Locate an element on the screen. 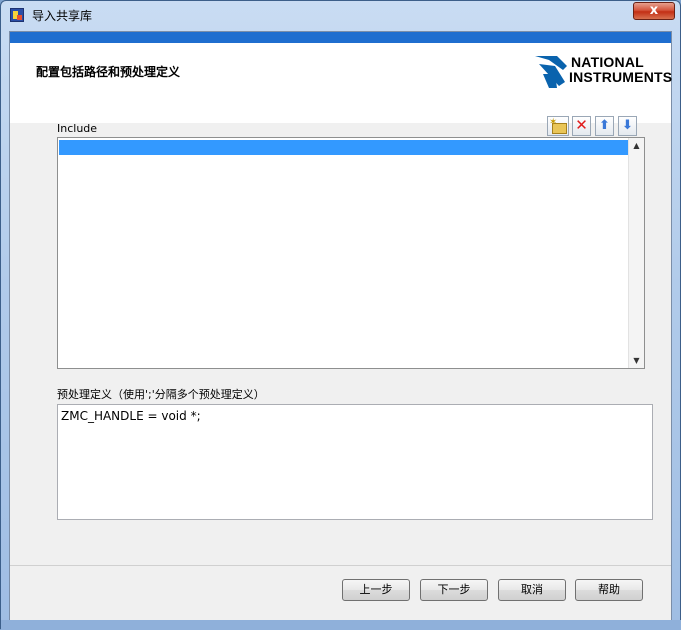  logo-line-national: NATIONAL is located at coordinates (607, 62).